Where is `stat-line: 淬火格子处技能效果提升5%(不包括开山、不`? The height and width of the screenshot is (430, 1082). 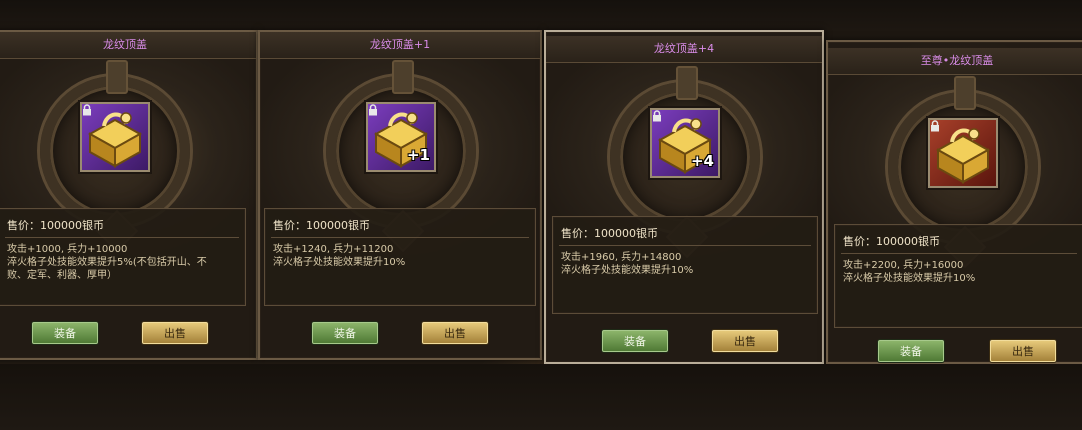 stat-line: 淬火格子处技能效果提升5%(不包括开山、不 is located at coordinates (107, 262).